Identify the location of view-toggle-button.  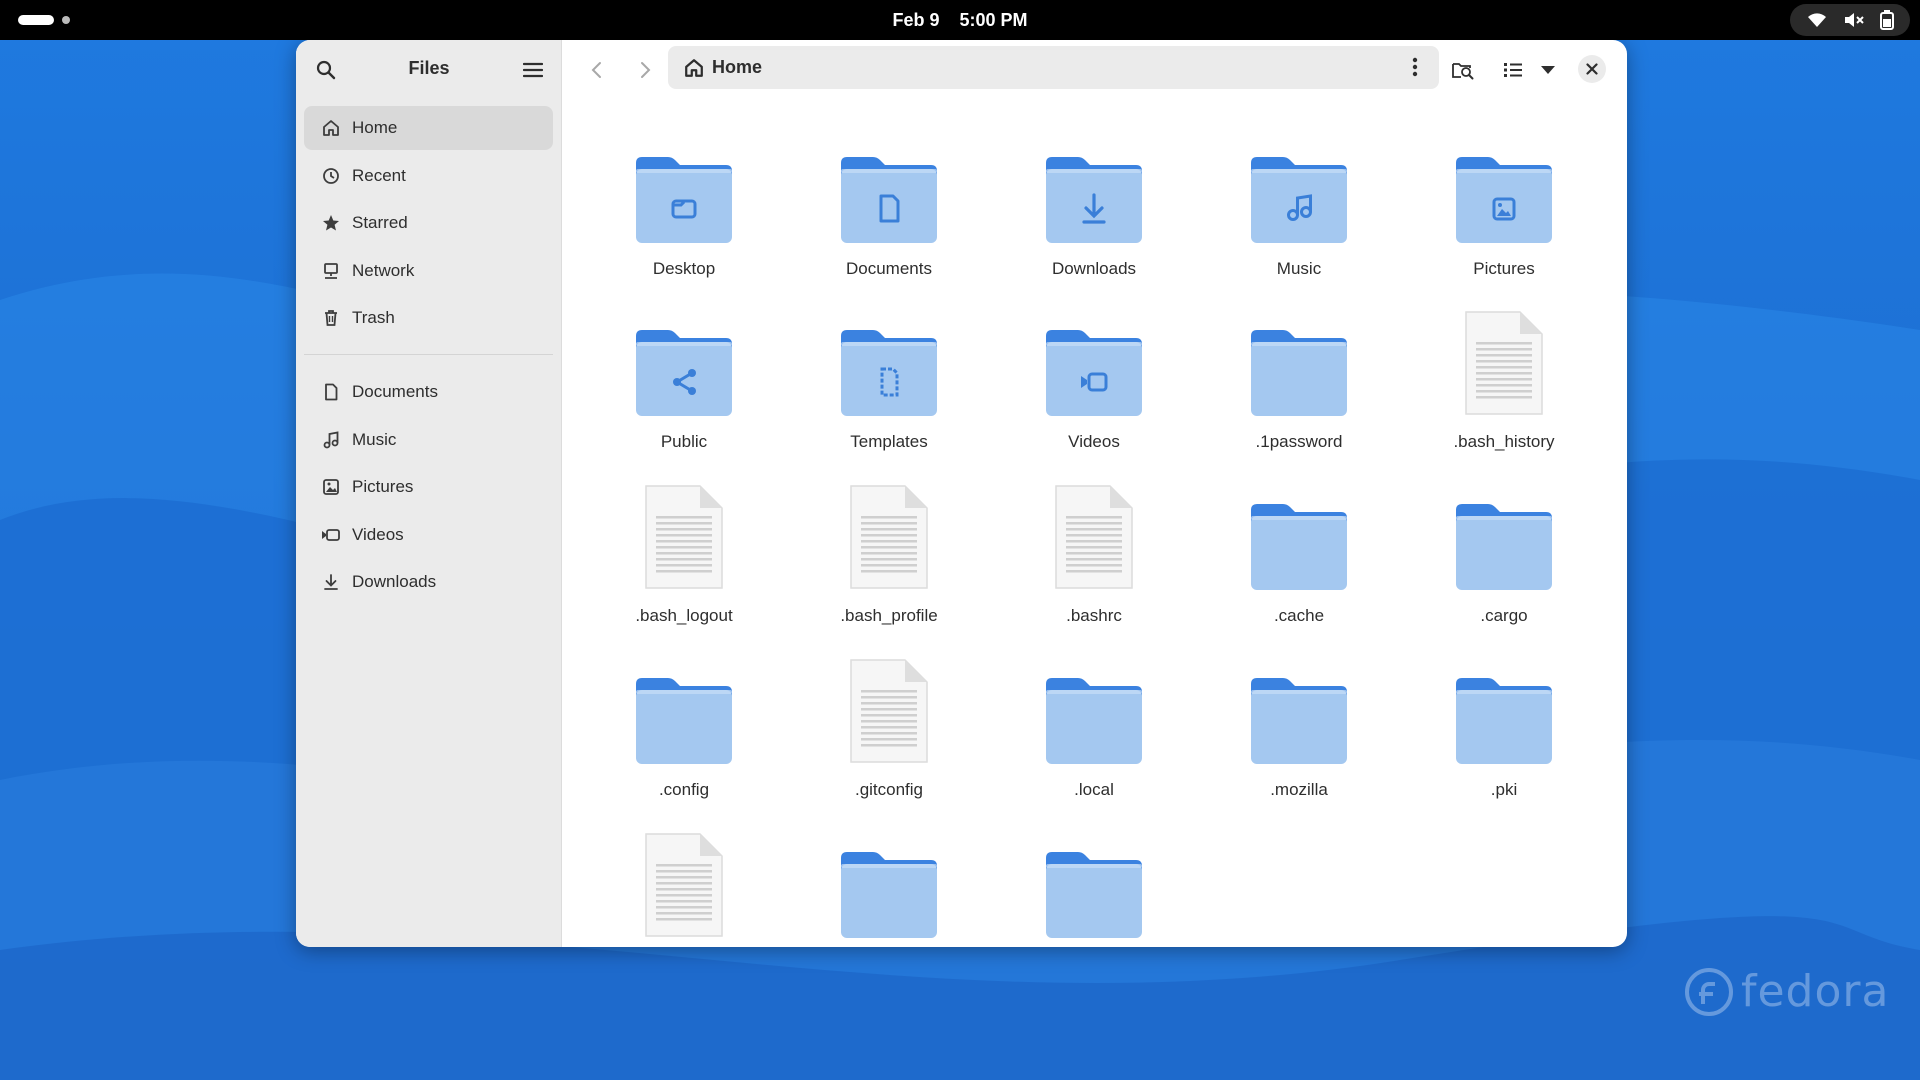
(1513, 70).